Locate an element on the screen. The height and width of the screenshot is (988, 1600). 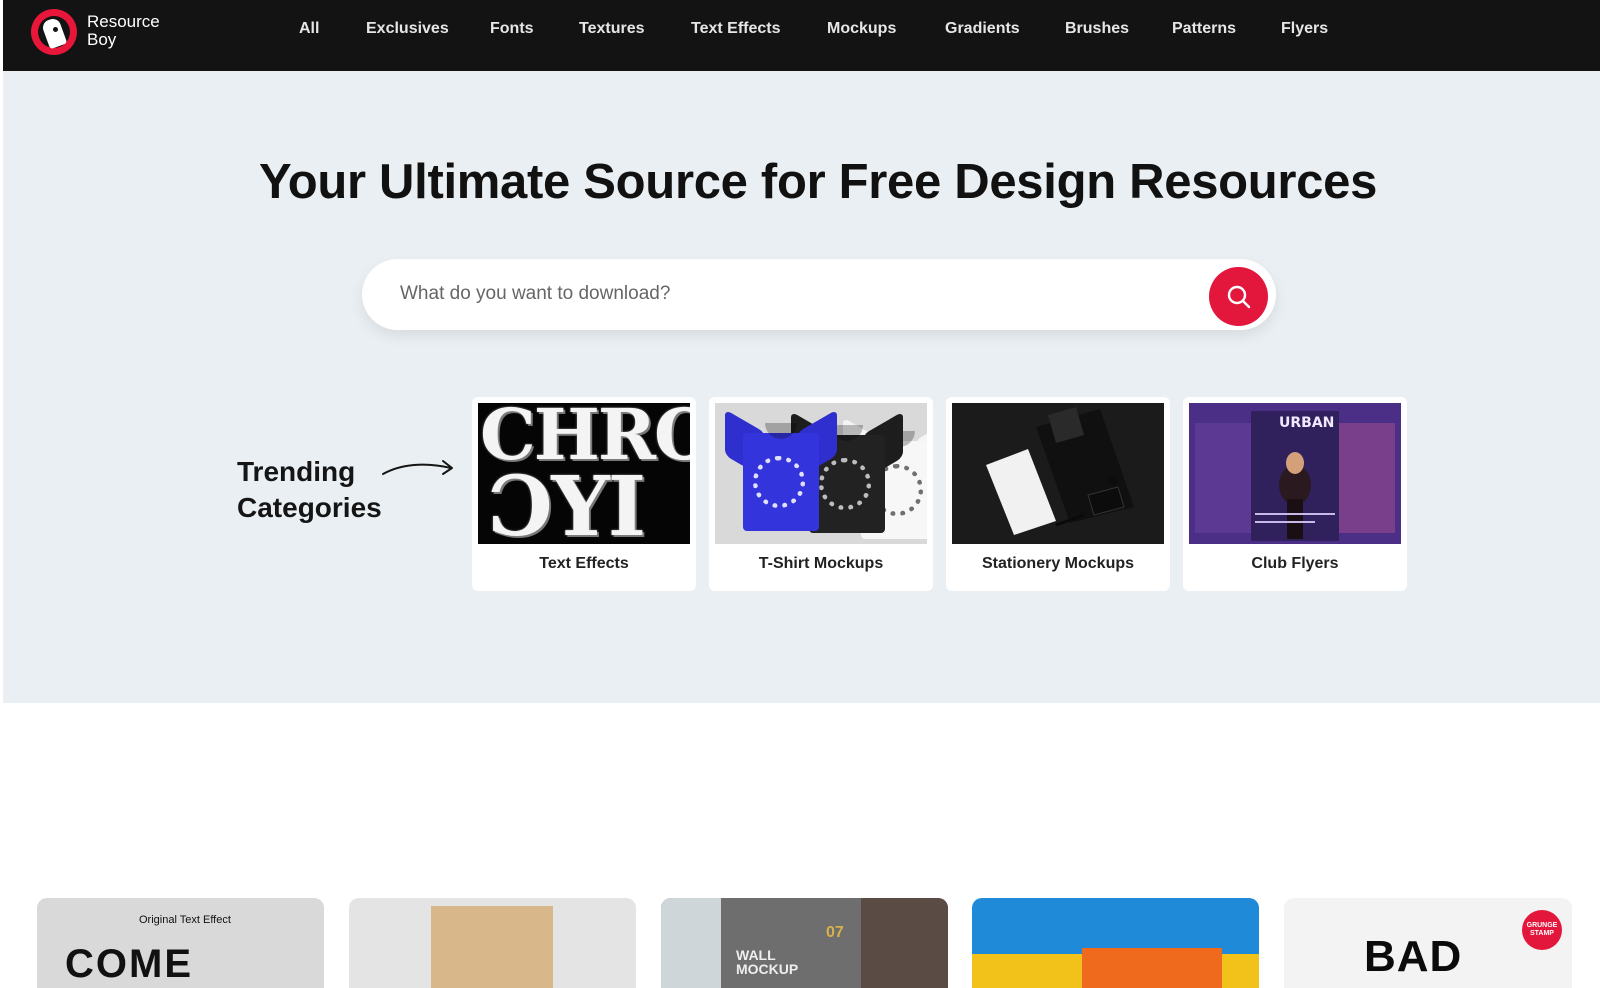
category-card-club-flyers: URBAN Club Flyers is located at coordinates (1295, 494).